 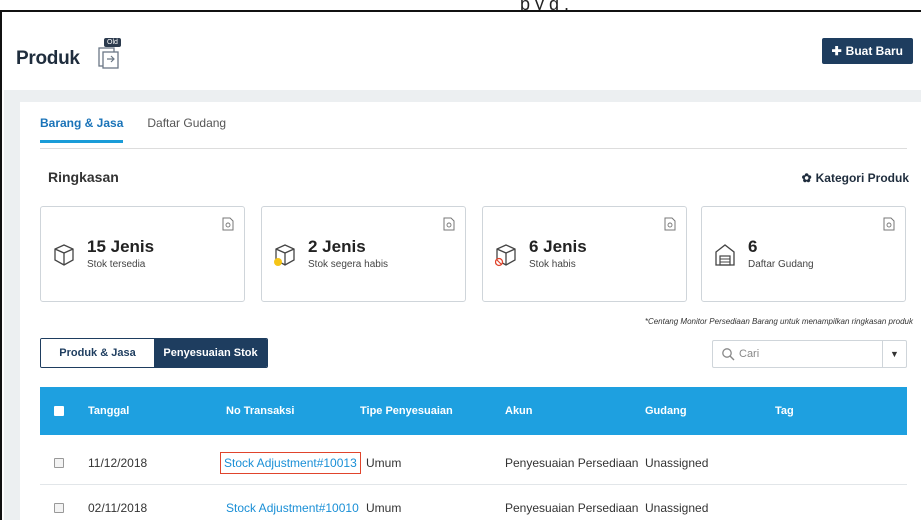 What do you see at coordinates (803, 254) in the screenshot?
I see `summary-card-daftar-gudang: 6 Daftar Gudang` at bounding box center [803, 254].